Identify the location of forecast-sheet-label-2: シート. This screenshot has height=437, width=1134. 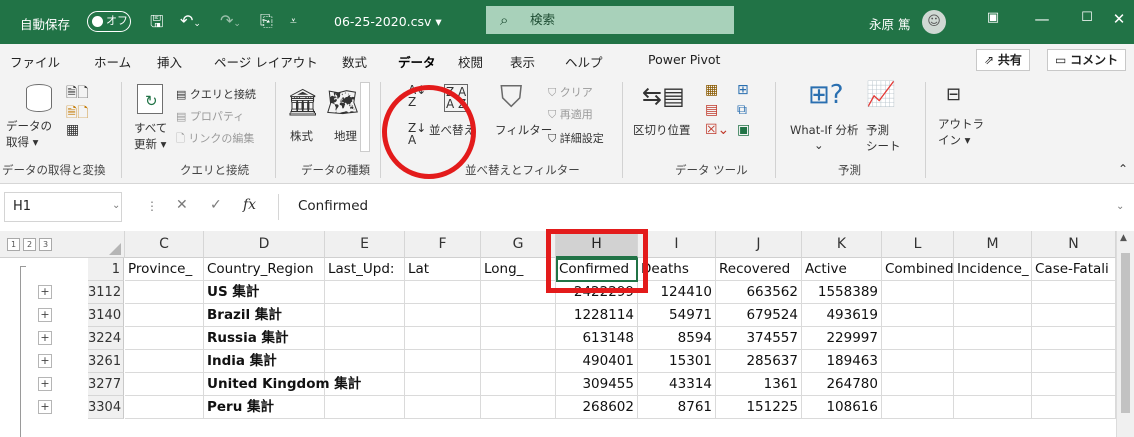
(883, 146).